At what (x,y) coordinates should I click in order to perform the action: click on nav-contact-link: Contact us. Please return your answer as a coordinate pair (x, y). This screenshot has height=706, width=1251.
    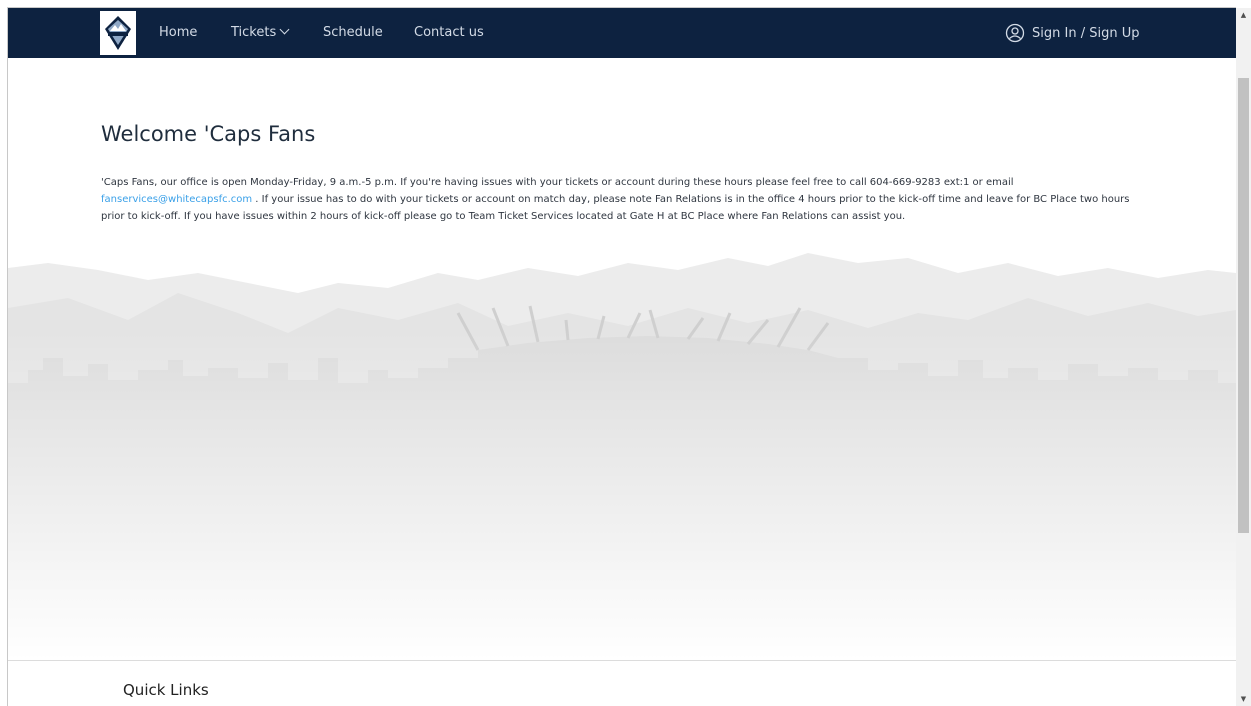
    Looking at the image, I should click on (449, 33).